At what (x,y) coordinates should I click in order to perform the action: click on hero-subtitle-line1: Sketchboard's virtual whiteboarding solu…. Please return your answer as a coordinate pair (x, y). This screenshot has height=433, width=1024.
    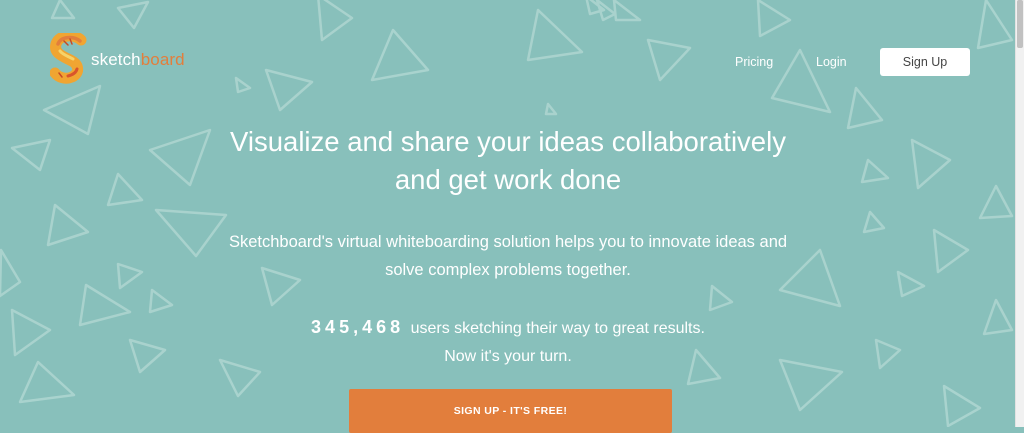
    Looking at the image, I should click on (508, 242).